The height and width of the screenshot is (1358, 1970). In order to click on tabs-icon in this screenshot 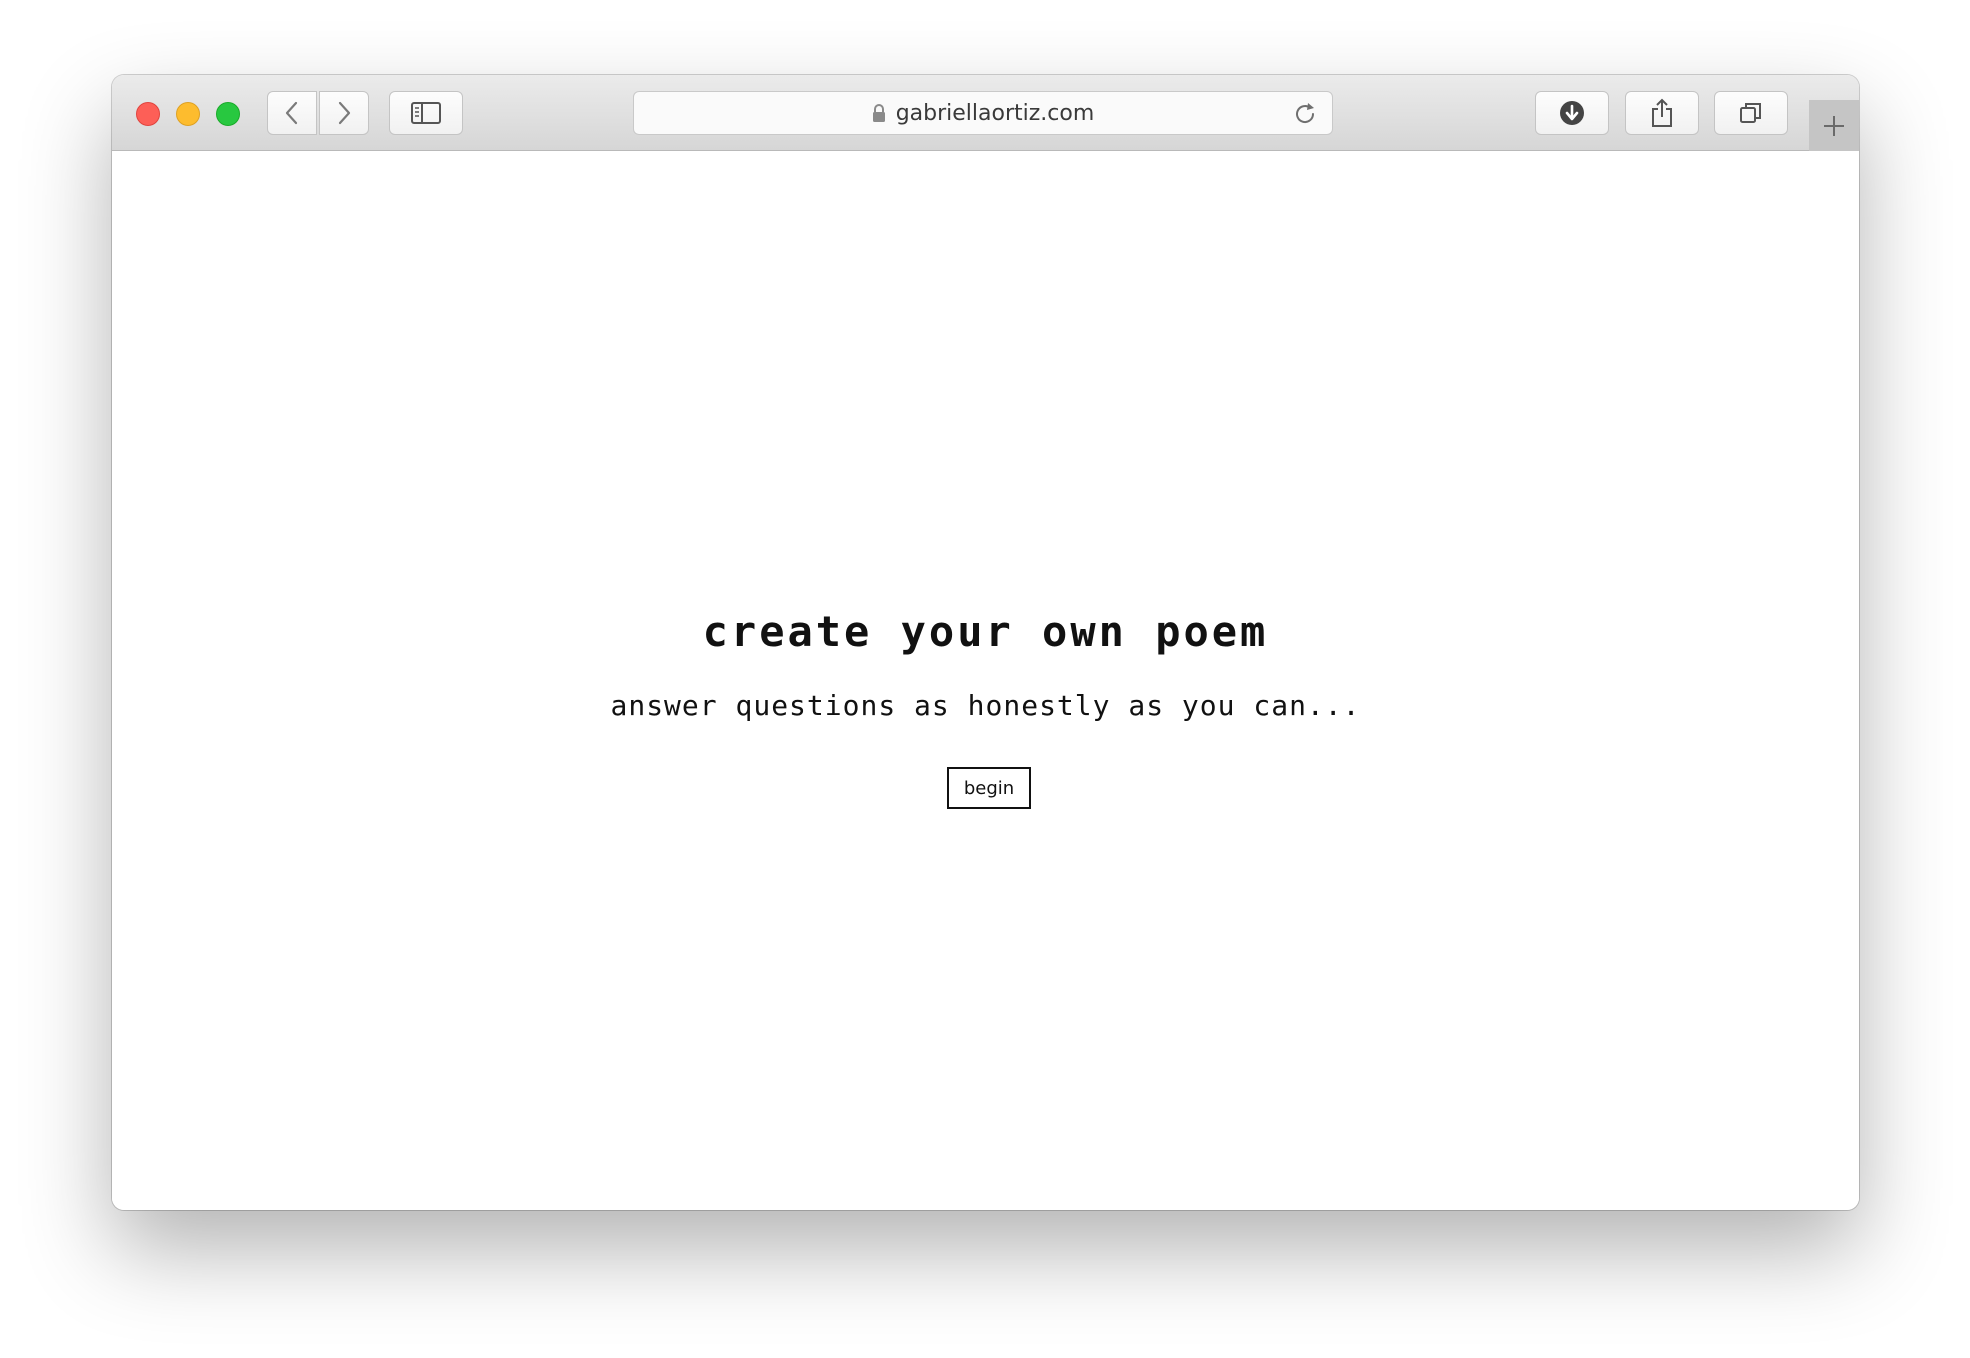, I will do `click(1750, 113)`.